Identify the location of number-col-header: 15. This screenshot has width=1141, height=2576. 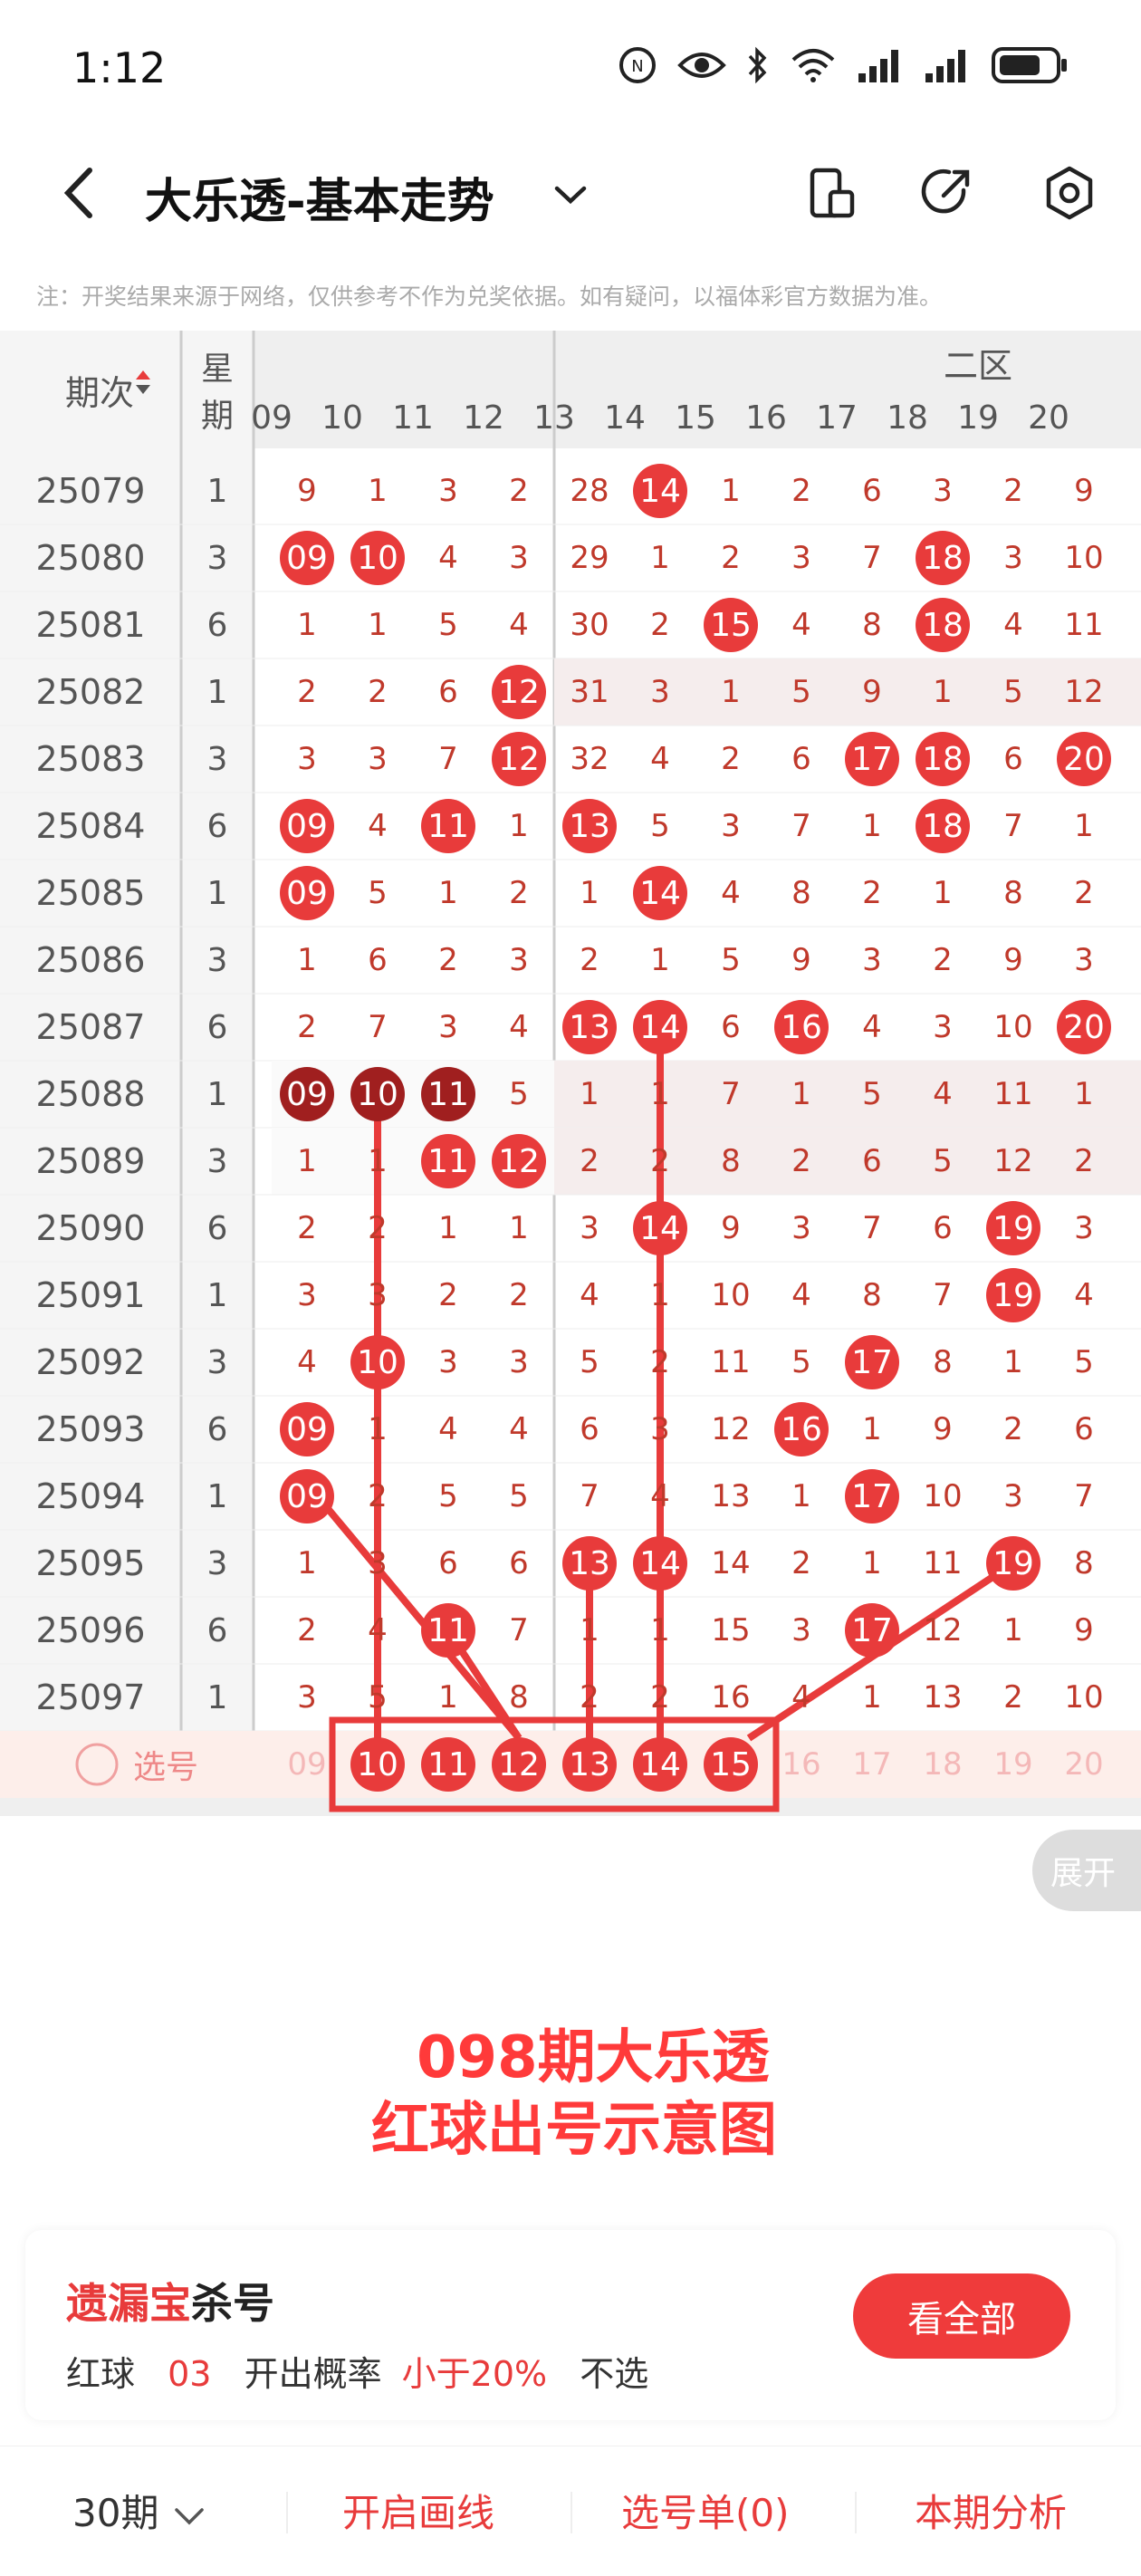
(695, 418).